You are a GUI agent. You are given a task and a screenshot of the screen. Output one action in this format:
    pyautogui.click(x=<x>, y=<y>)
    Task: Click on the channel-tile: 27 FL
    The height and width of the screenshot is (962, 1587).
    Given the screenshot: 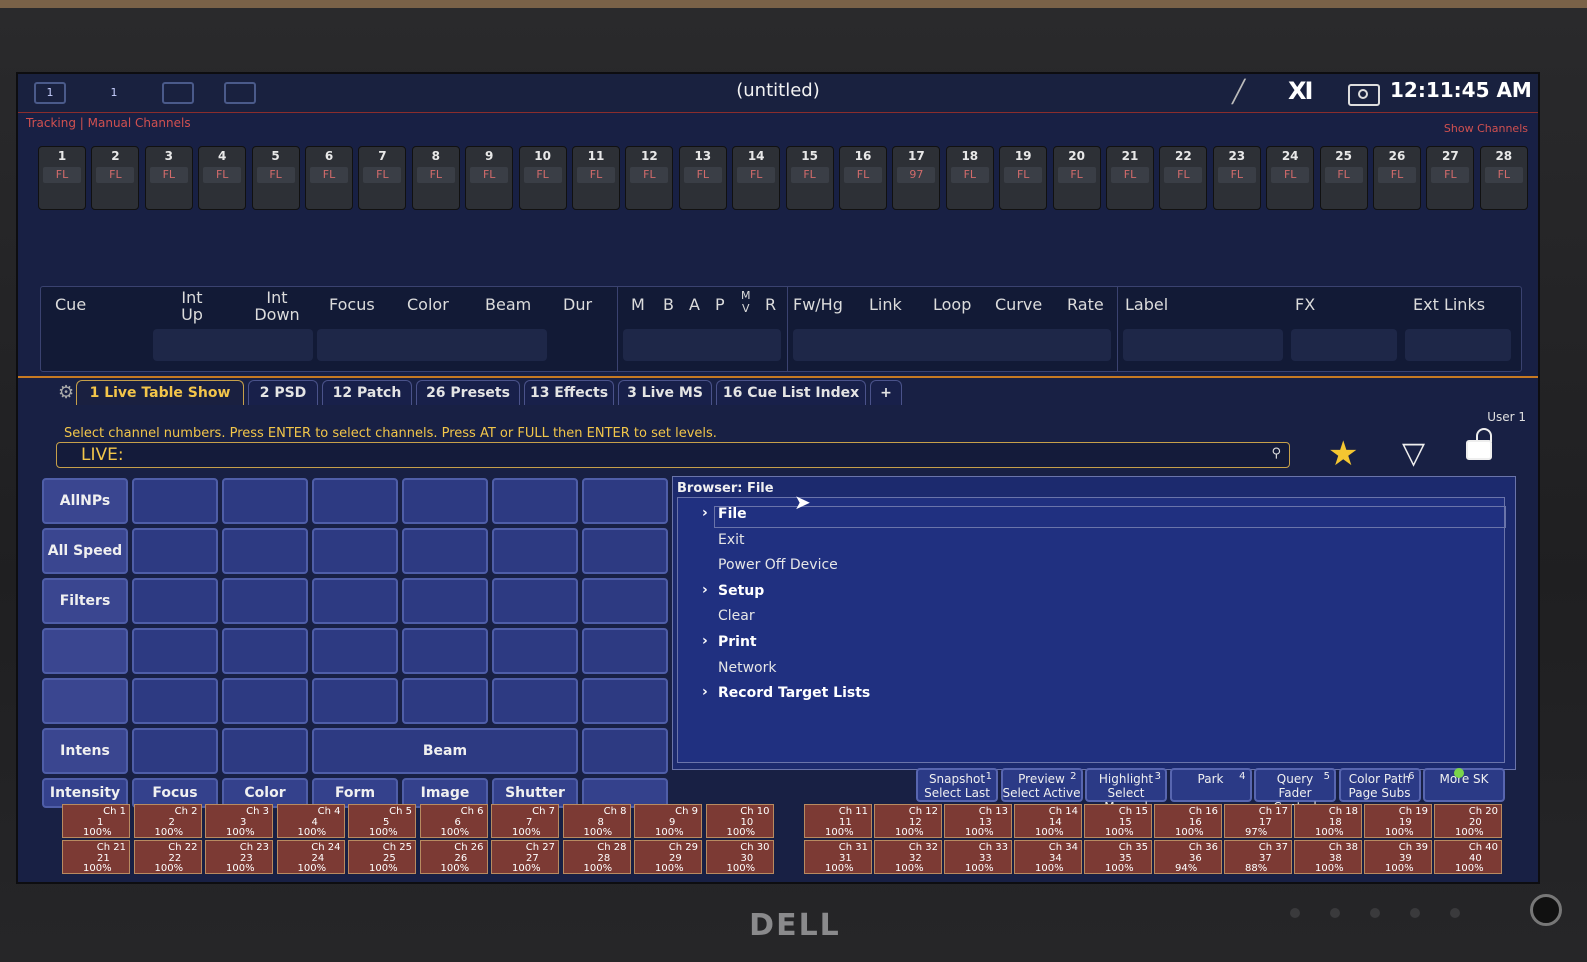 What is the action you would take?
    pyautogui.click(x=1450, y=178)
    